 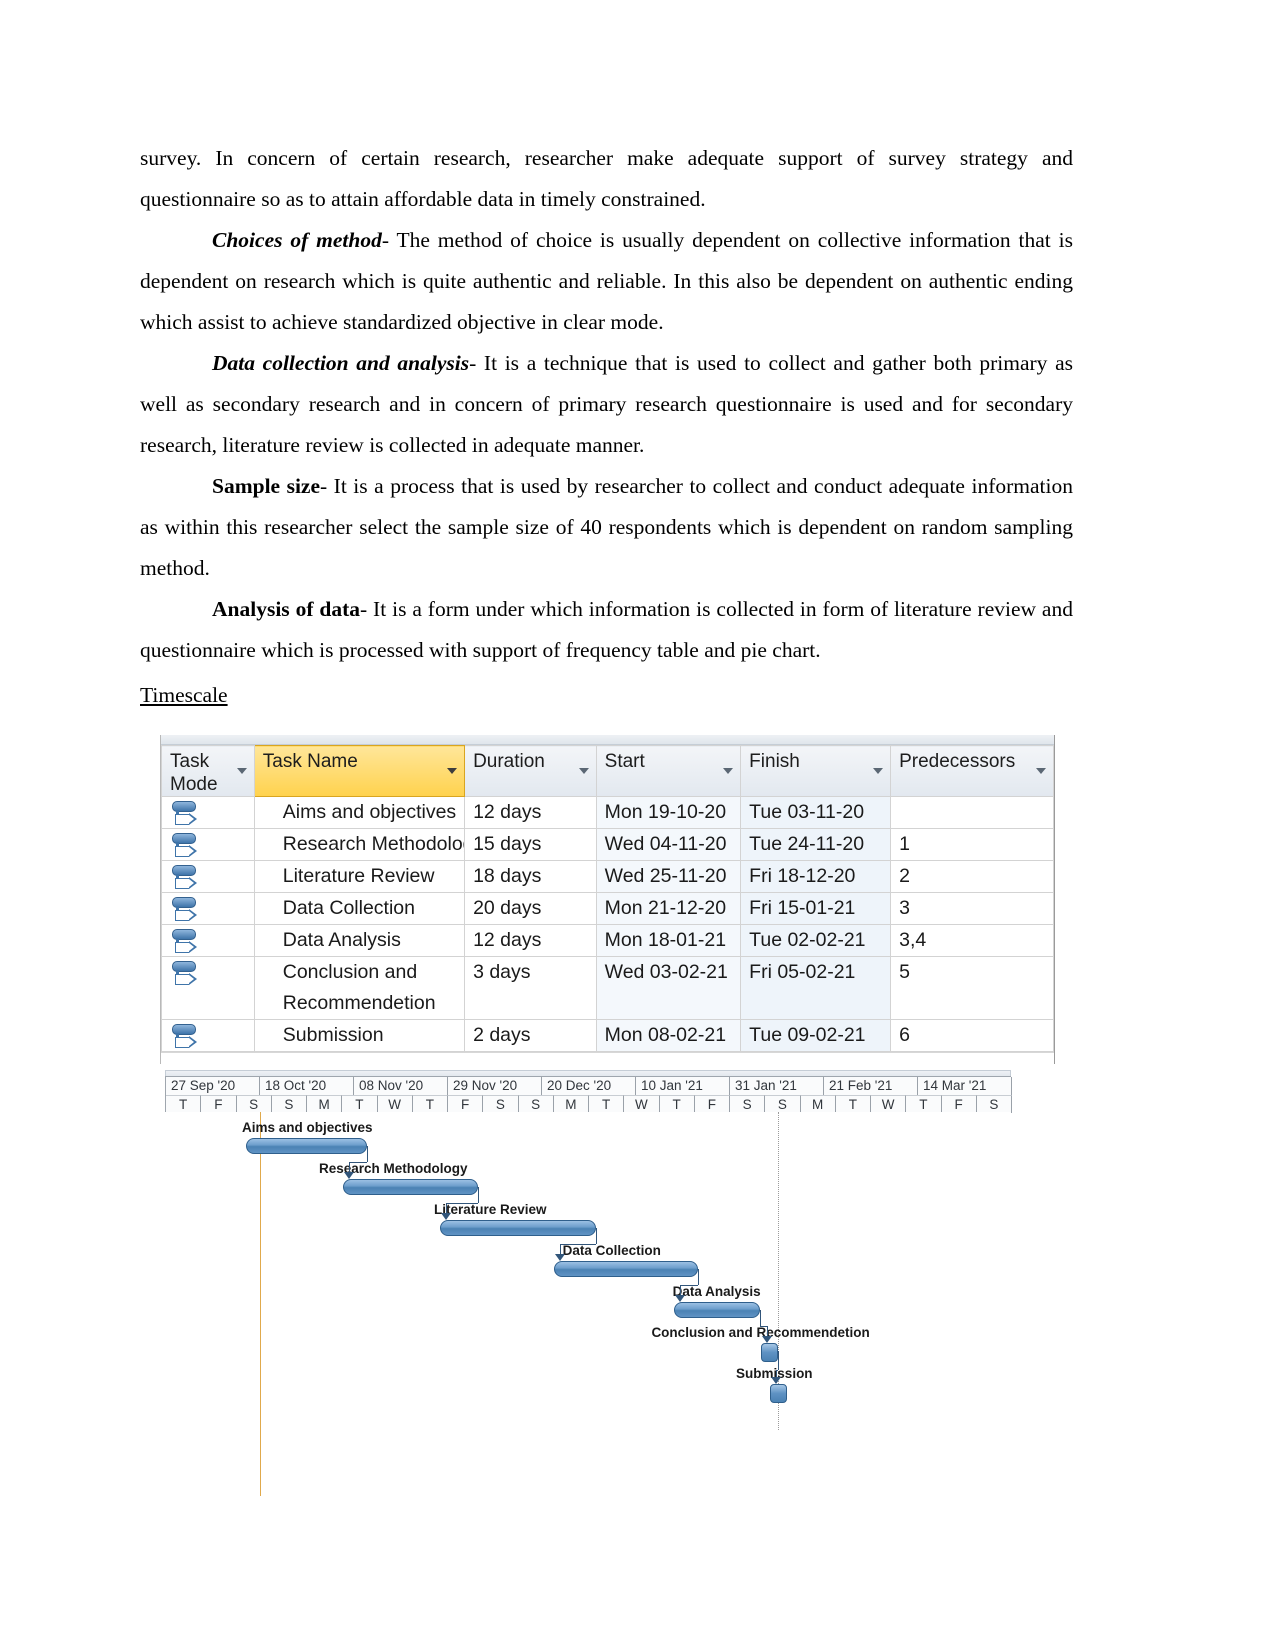 What do you see at coordinates (972, 940) in the screenshot?
I see `cell-predecessors: 3,4` at bounding box center [972, 940].